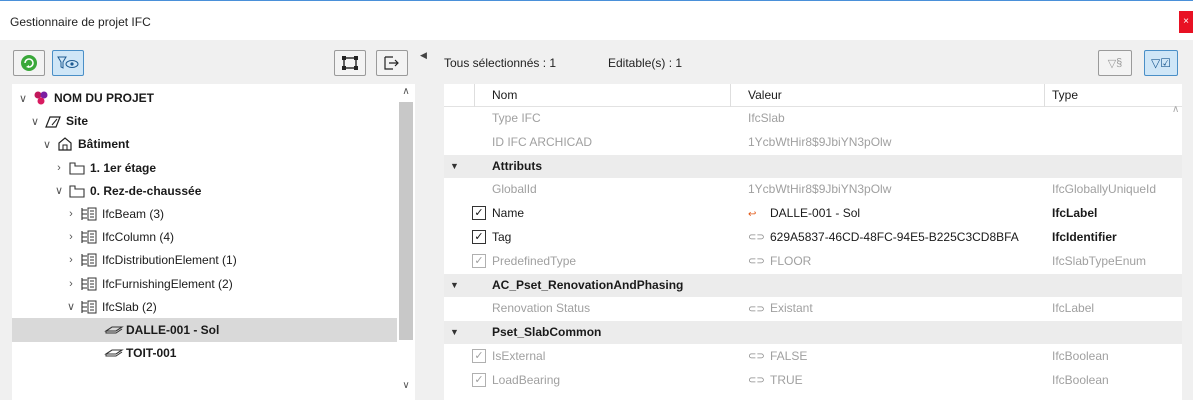 This screenshot has width=1193, height=400. Describe the element at coordinates (898, 118) in the screenshot. I see `property-value: IfcSlab` at that location.